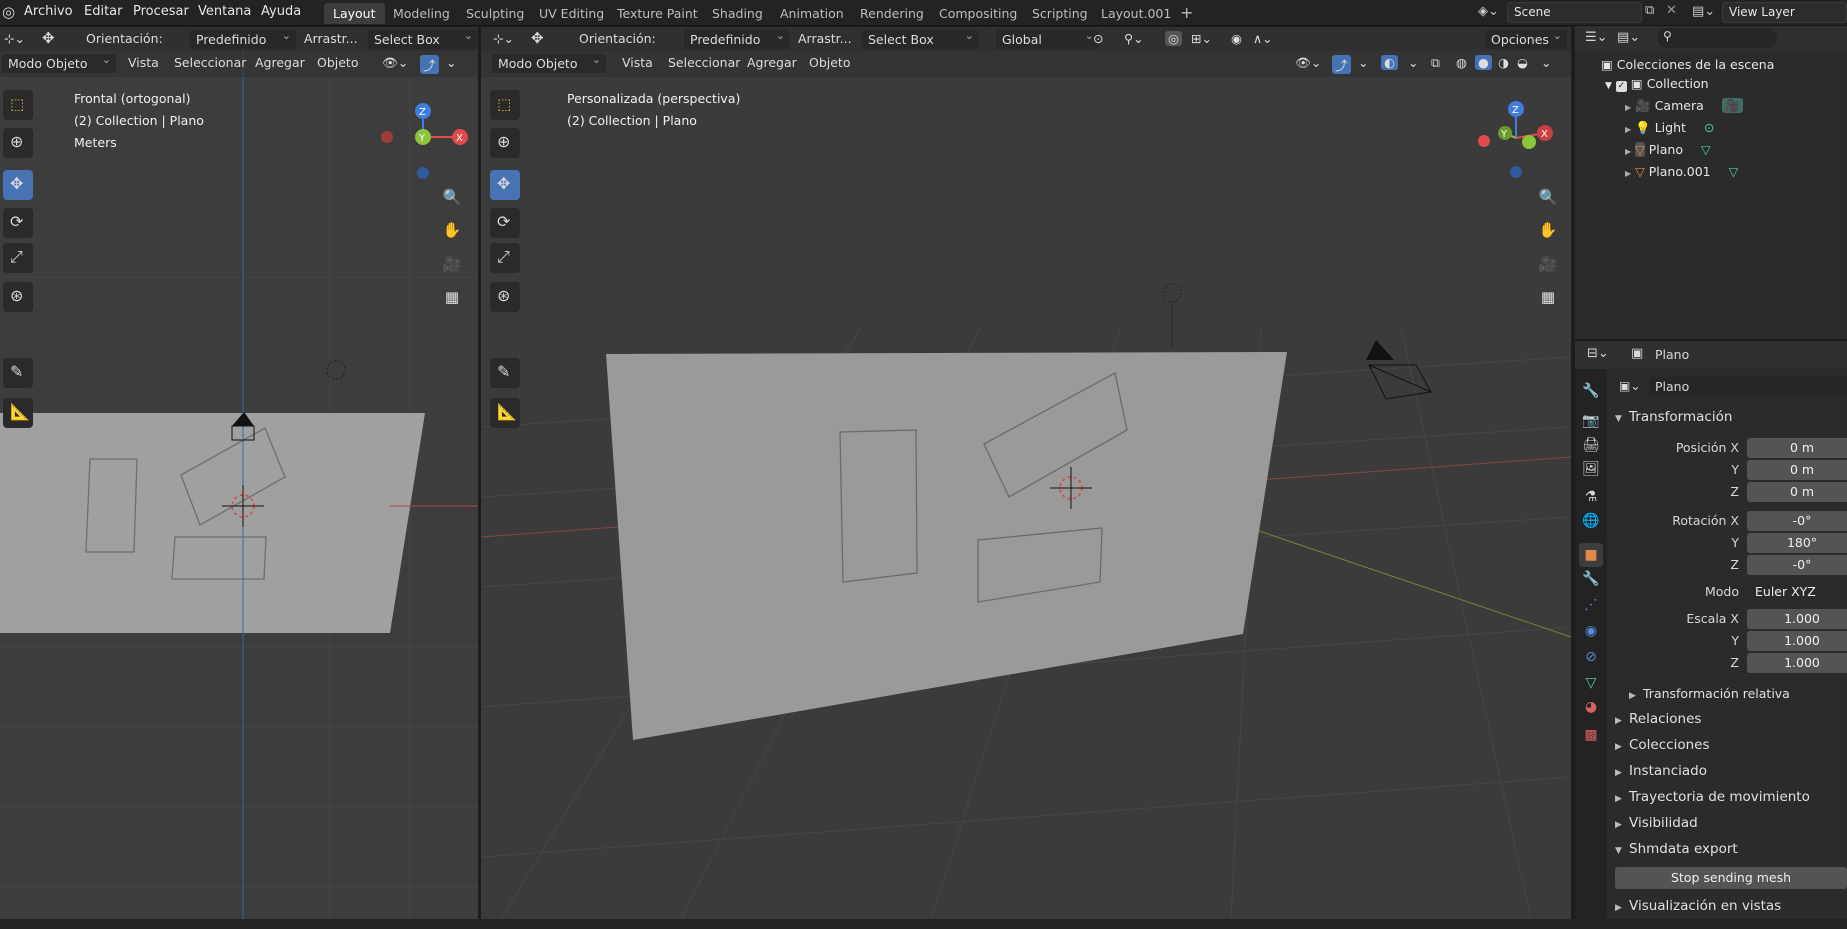 This screenshot has height=929, width=1847. I want to click on scale-x-field: 1.000, so click(1797, 619).